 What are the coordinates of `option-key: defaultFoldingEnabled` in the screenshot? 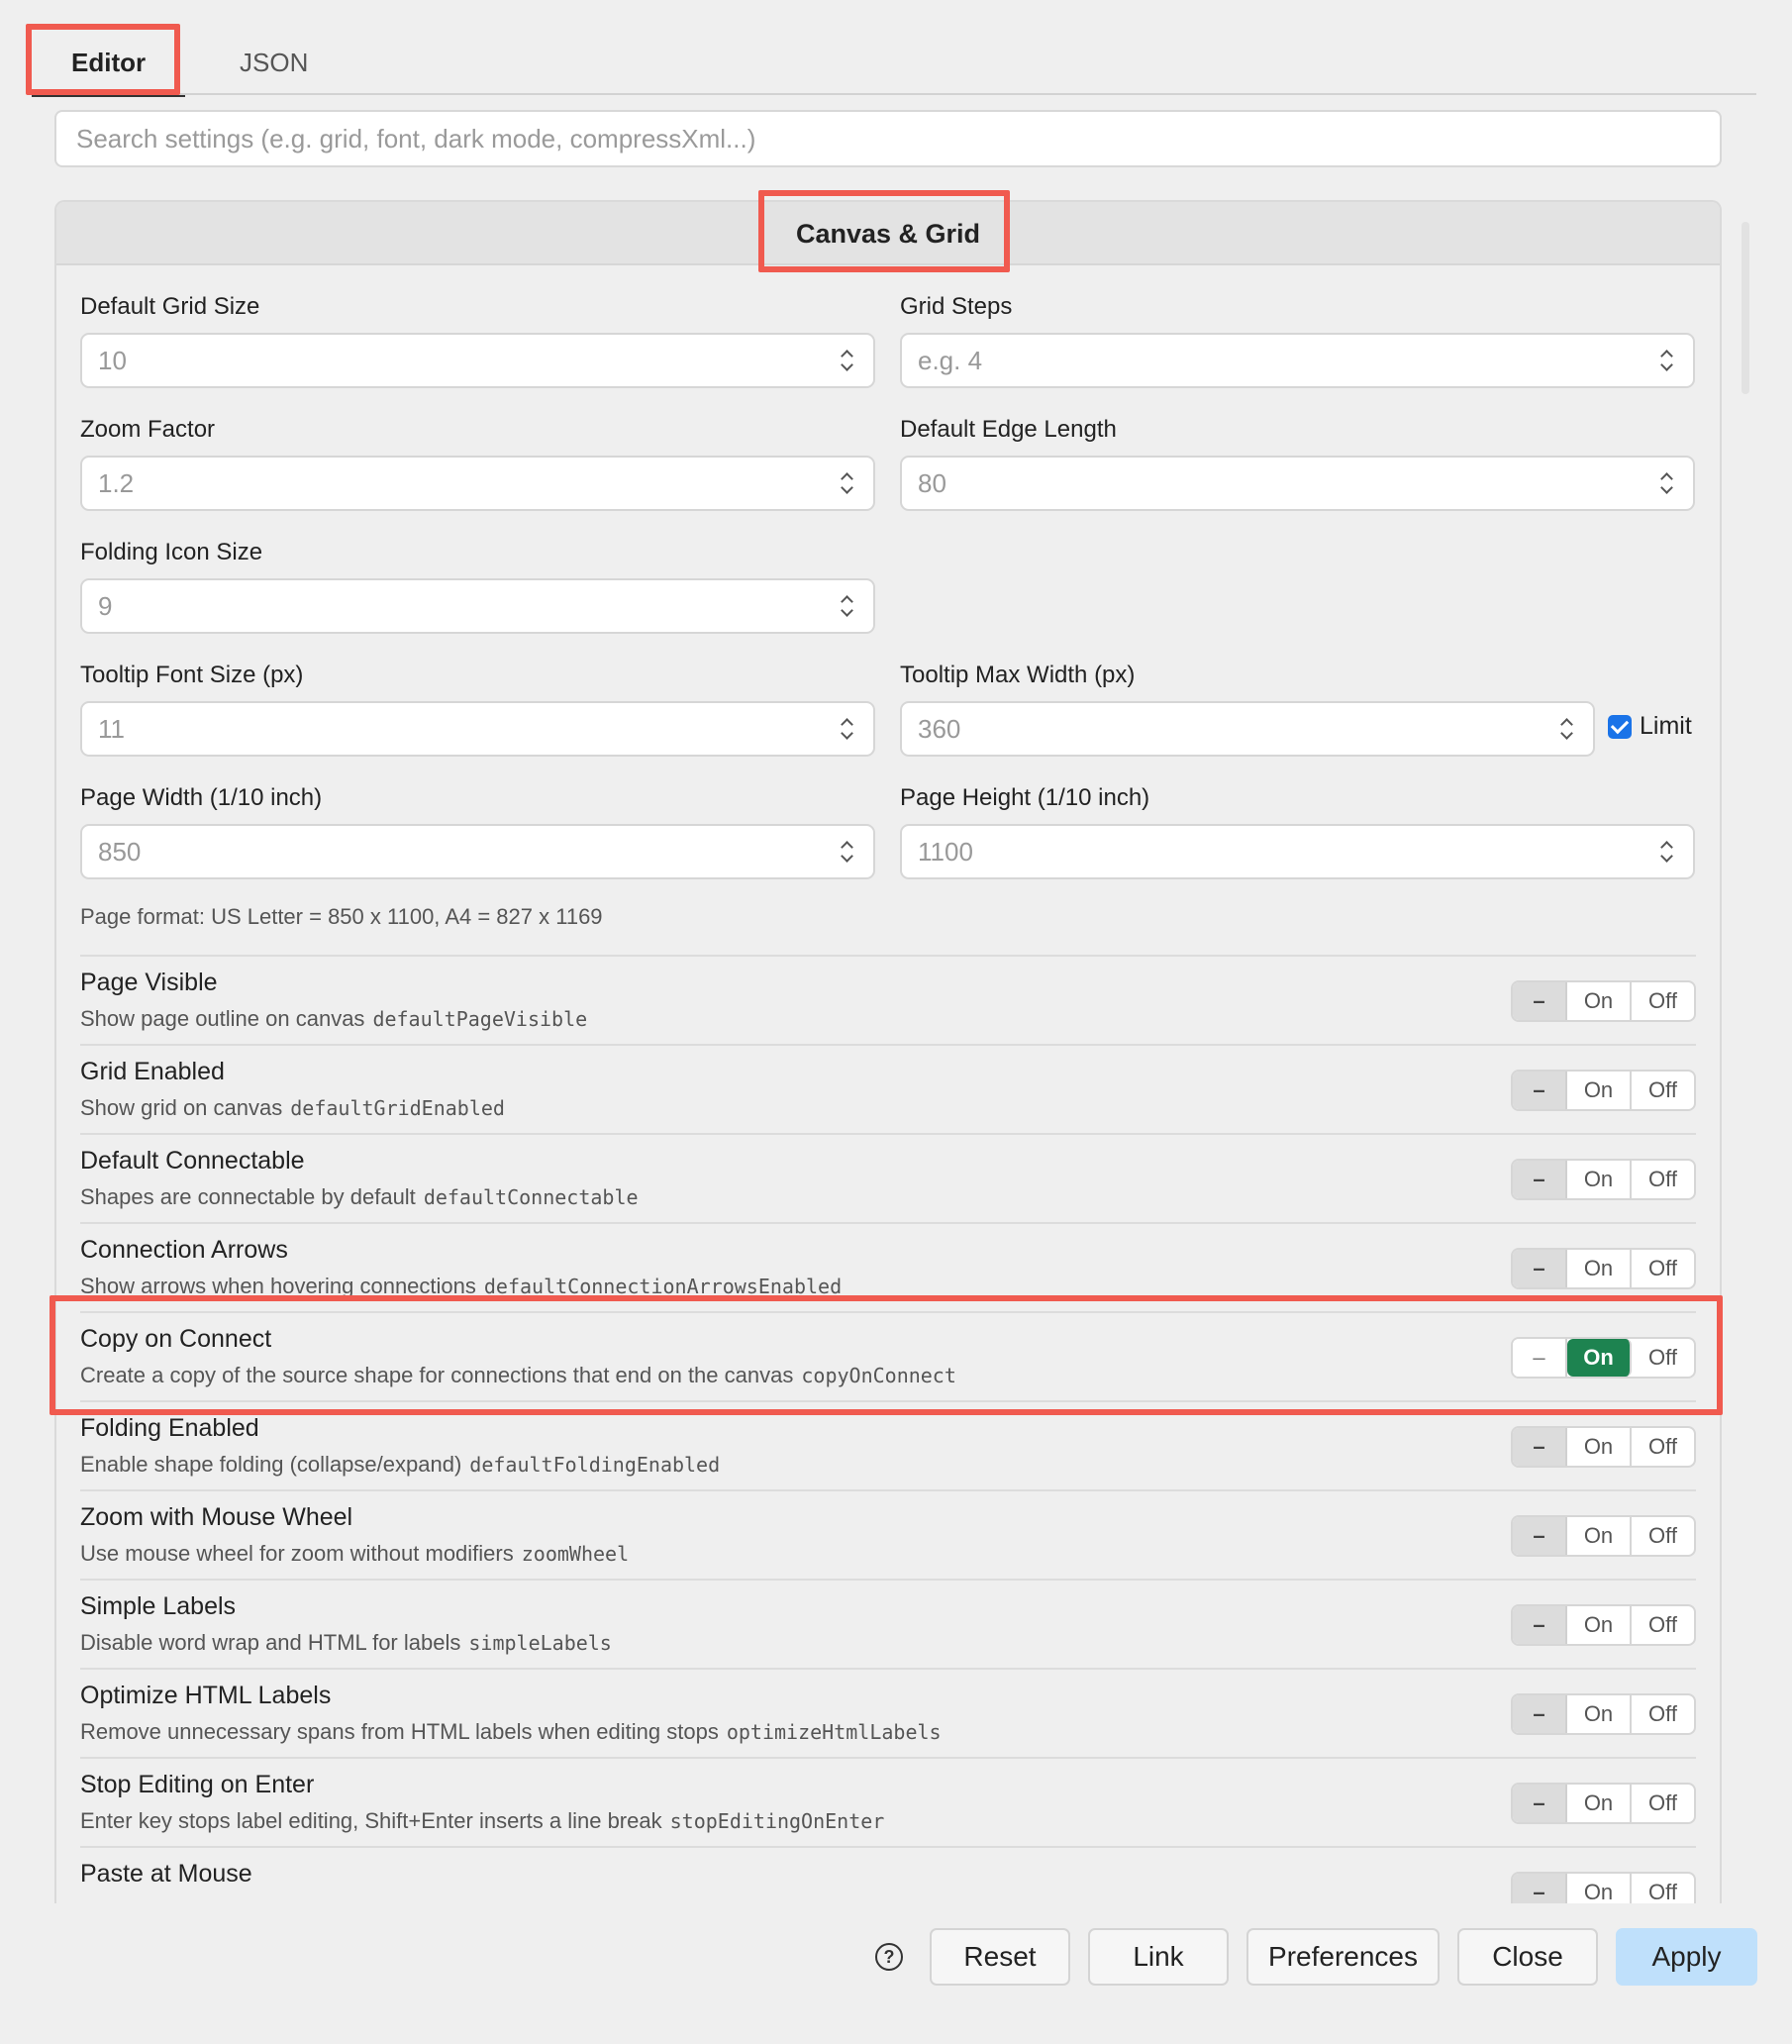 It's located at (595, 1465).